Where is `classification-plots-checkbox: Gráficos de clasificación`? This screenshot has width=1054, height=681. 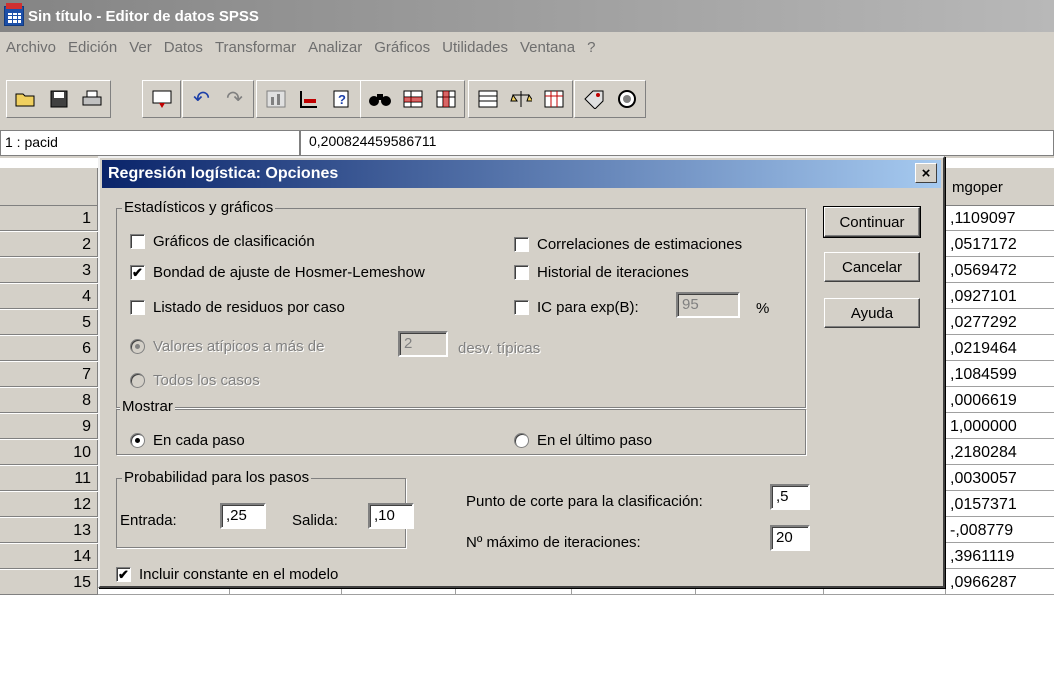 classification-plots-checkbox: Gráficos de clasificación is located at coordinates (222, 241).